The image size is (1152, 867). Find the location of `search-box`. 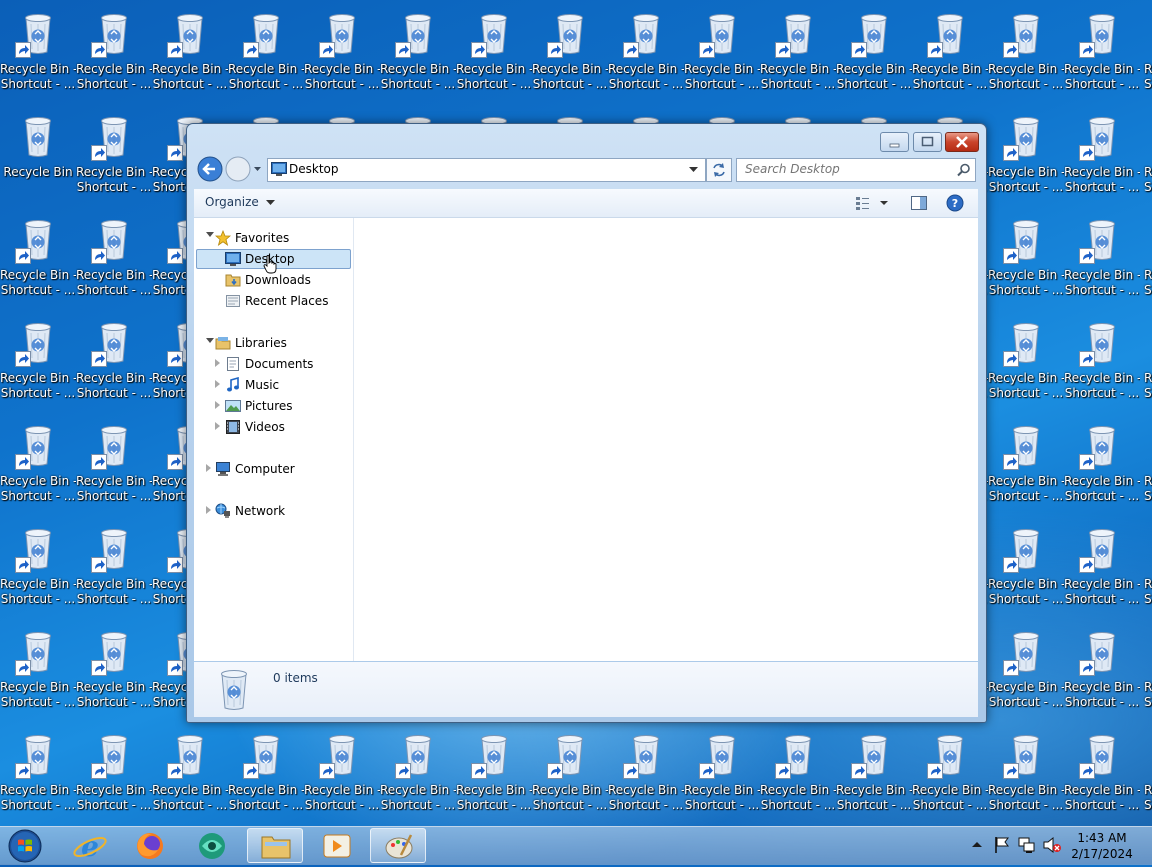

search-box is located at coordinates (856, 170).